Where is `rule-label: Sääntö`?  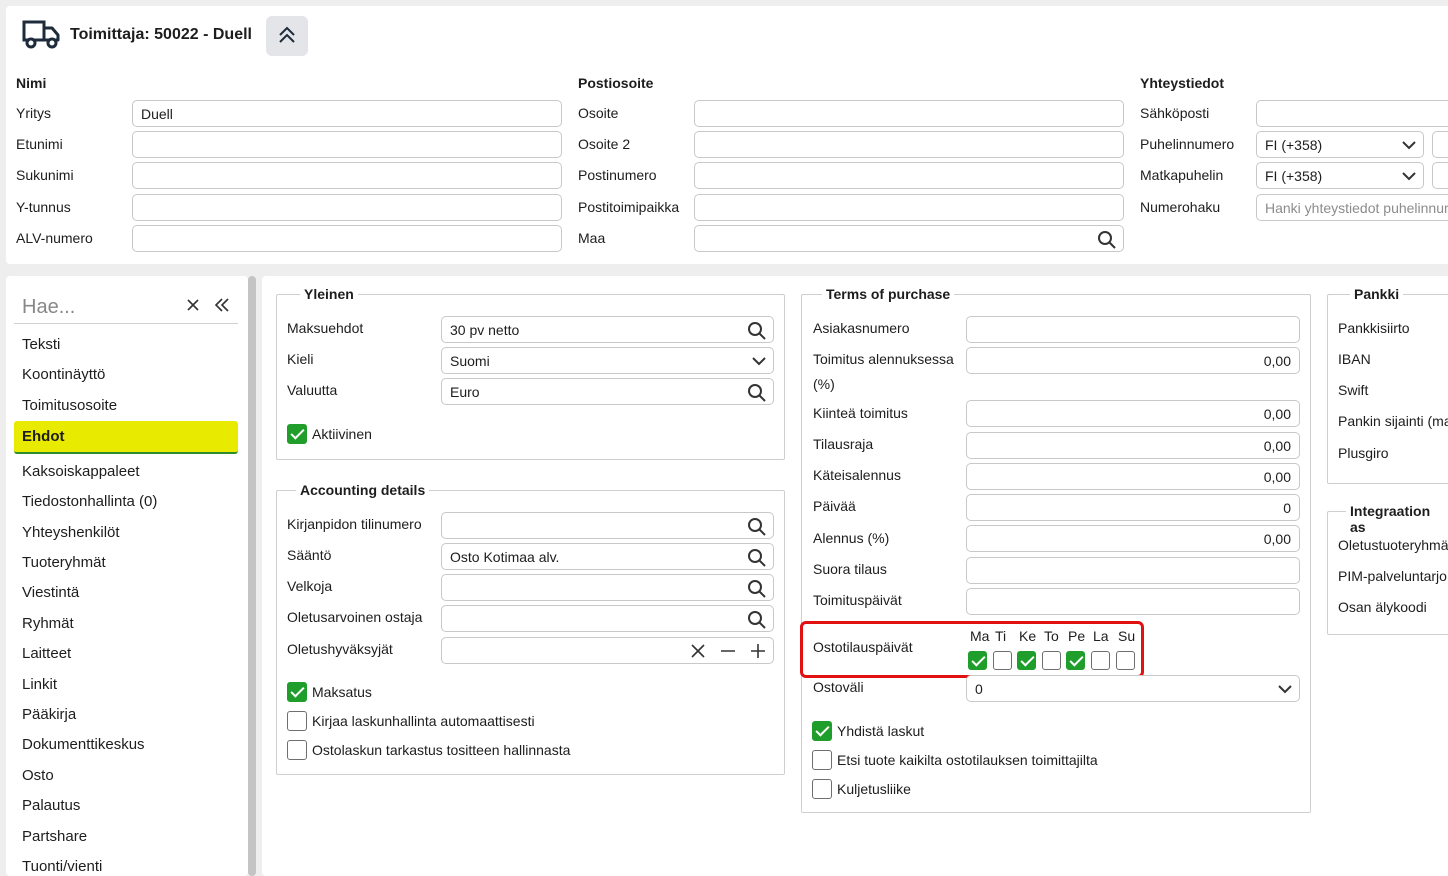 rule-label: Sääntö is located at coordinates (309, 555).